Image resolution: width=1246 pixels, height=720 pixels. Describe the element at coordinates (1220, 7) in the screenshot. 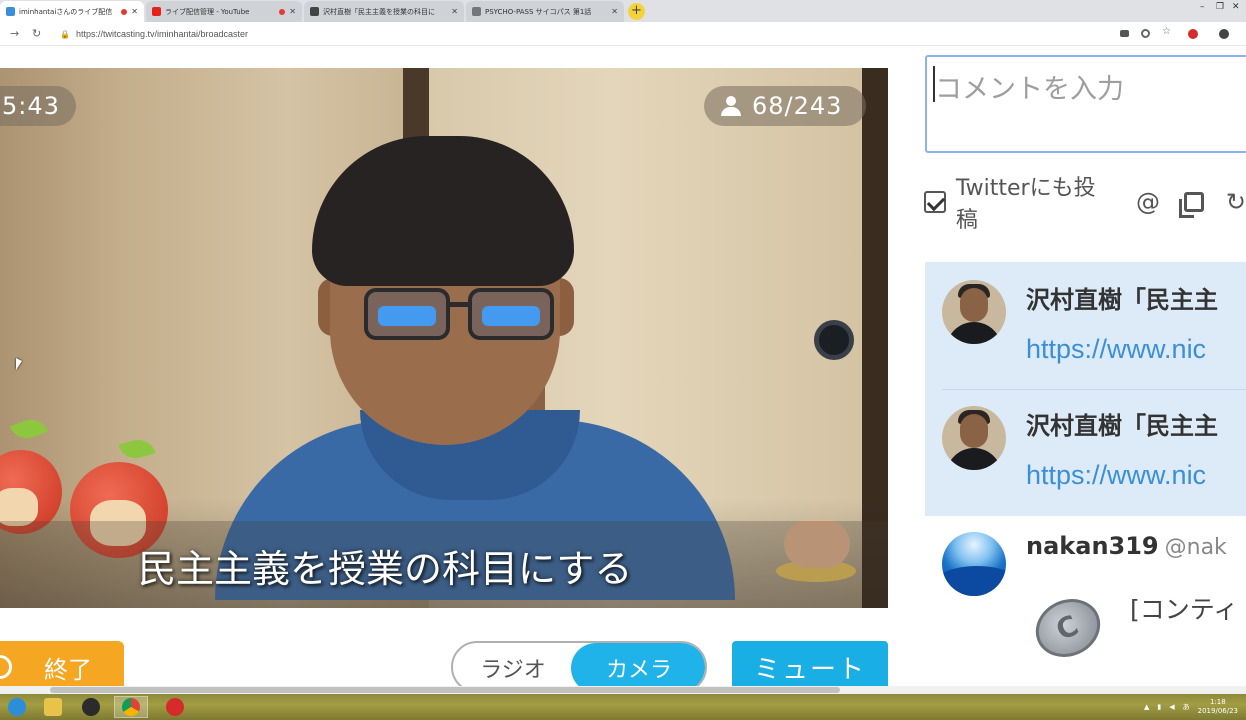

I see `restore-icon: ❐` at that location.